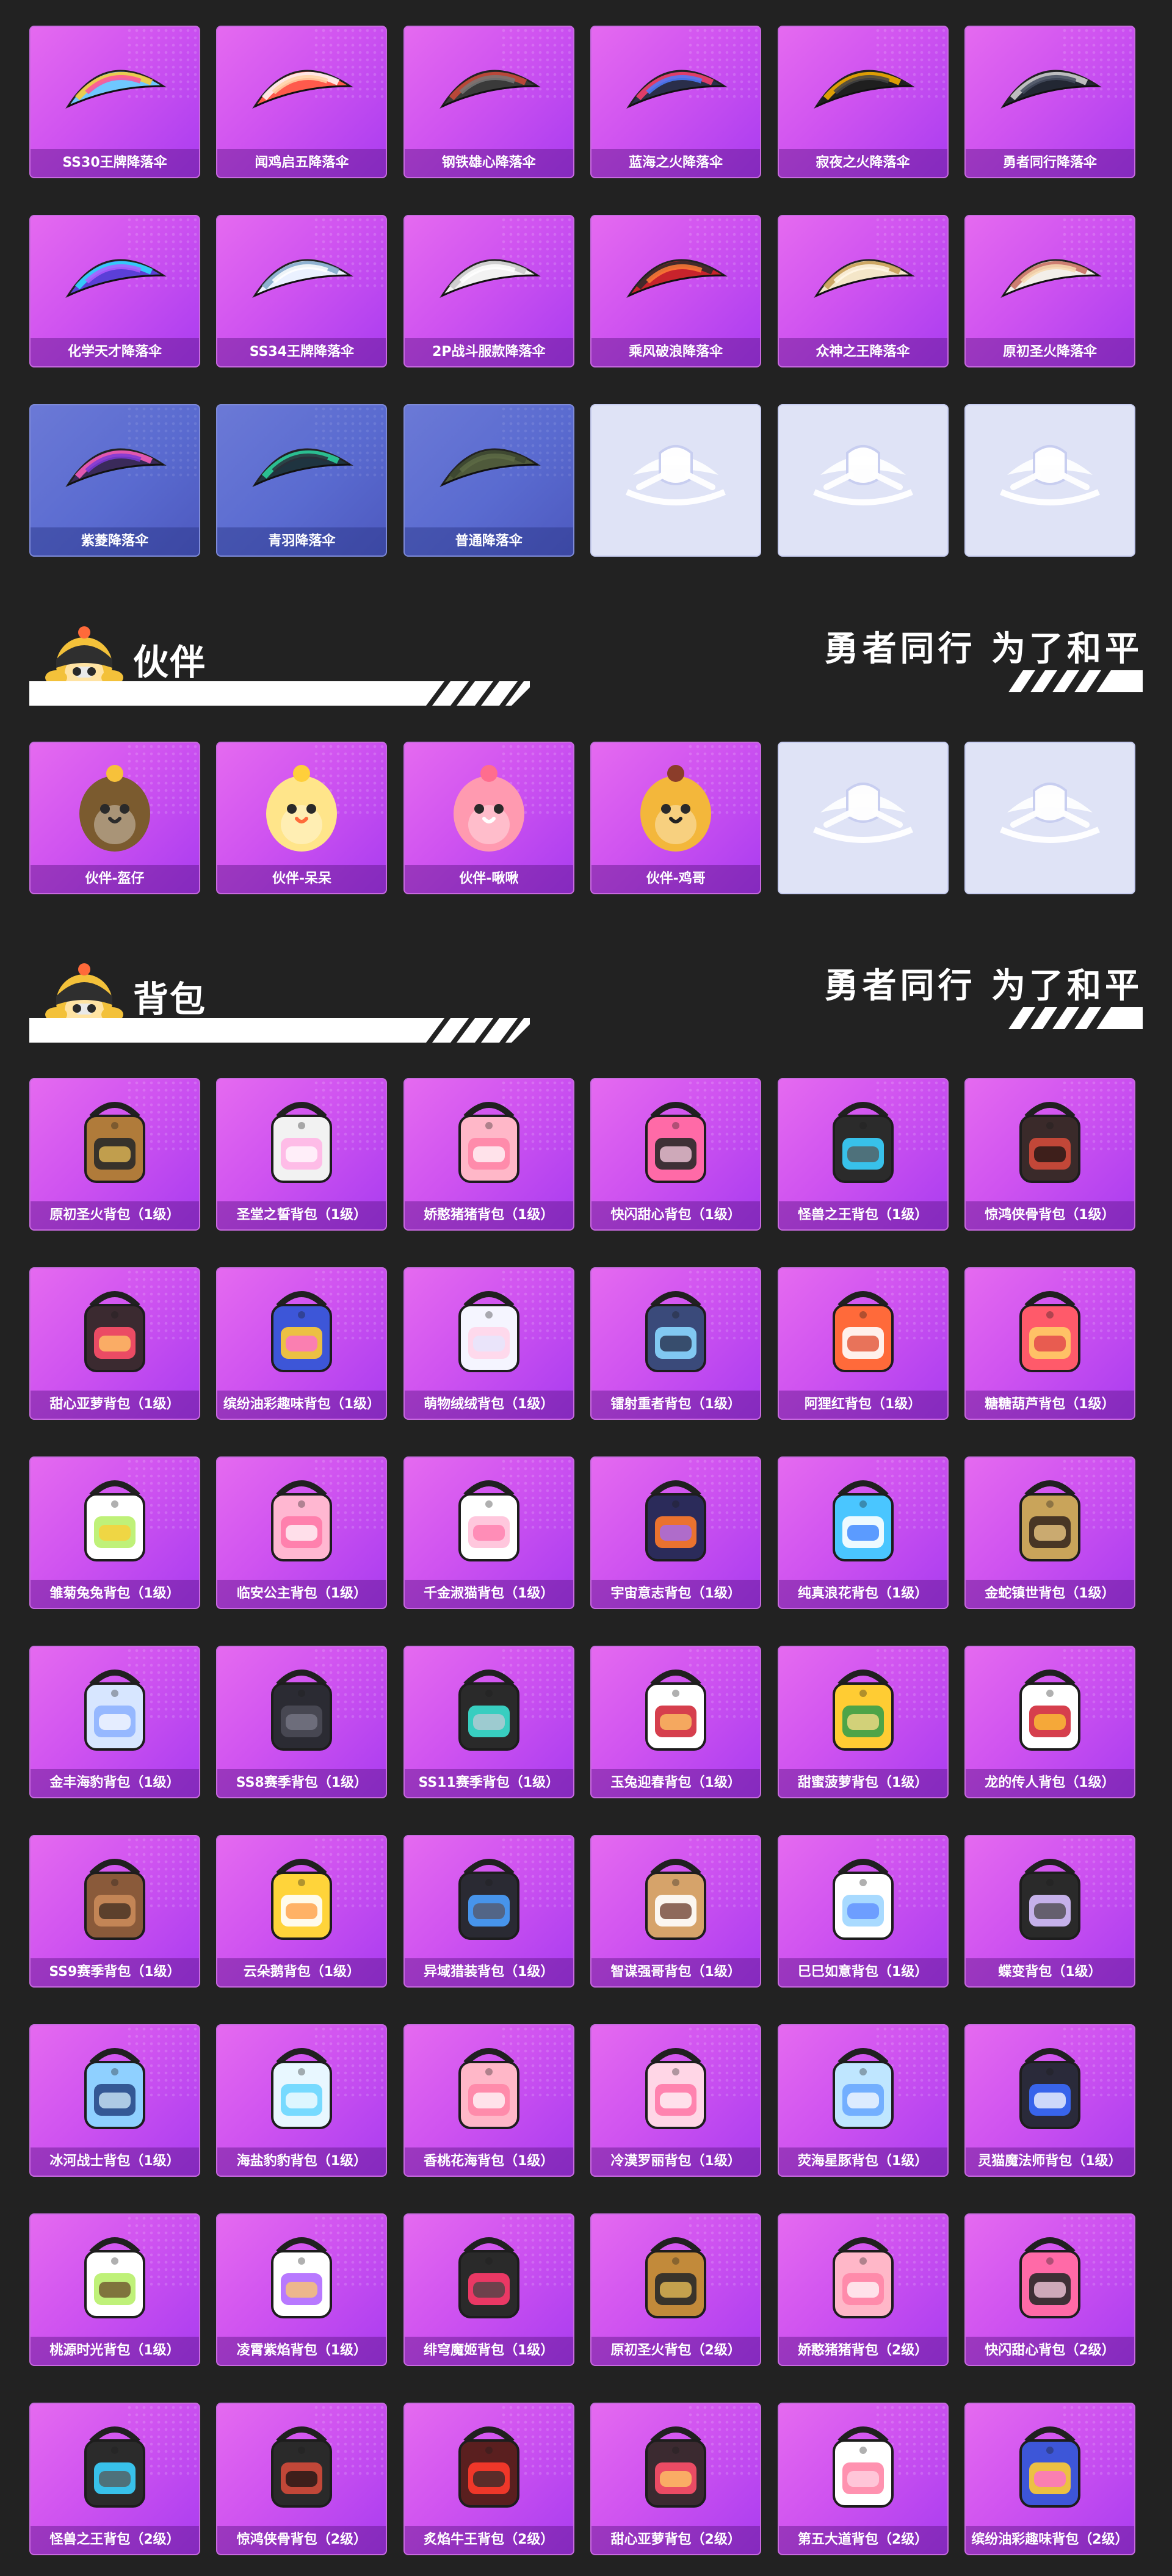  What do you see at coordinates (114, 2479) in the screenshot?
I see `backpack-card: 怪兽之王背包（2级）` at bounding box center [114, 2479].